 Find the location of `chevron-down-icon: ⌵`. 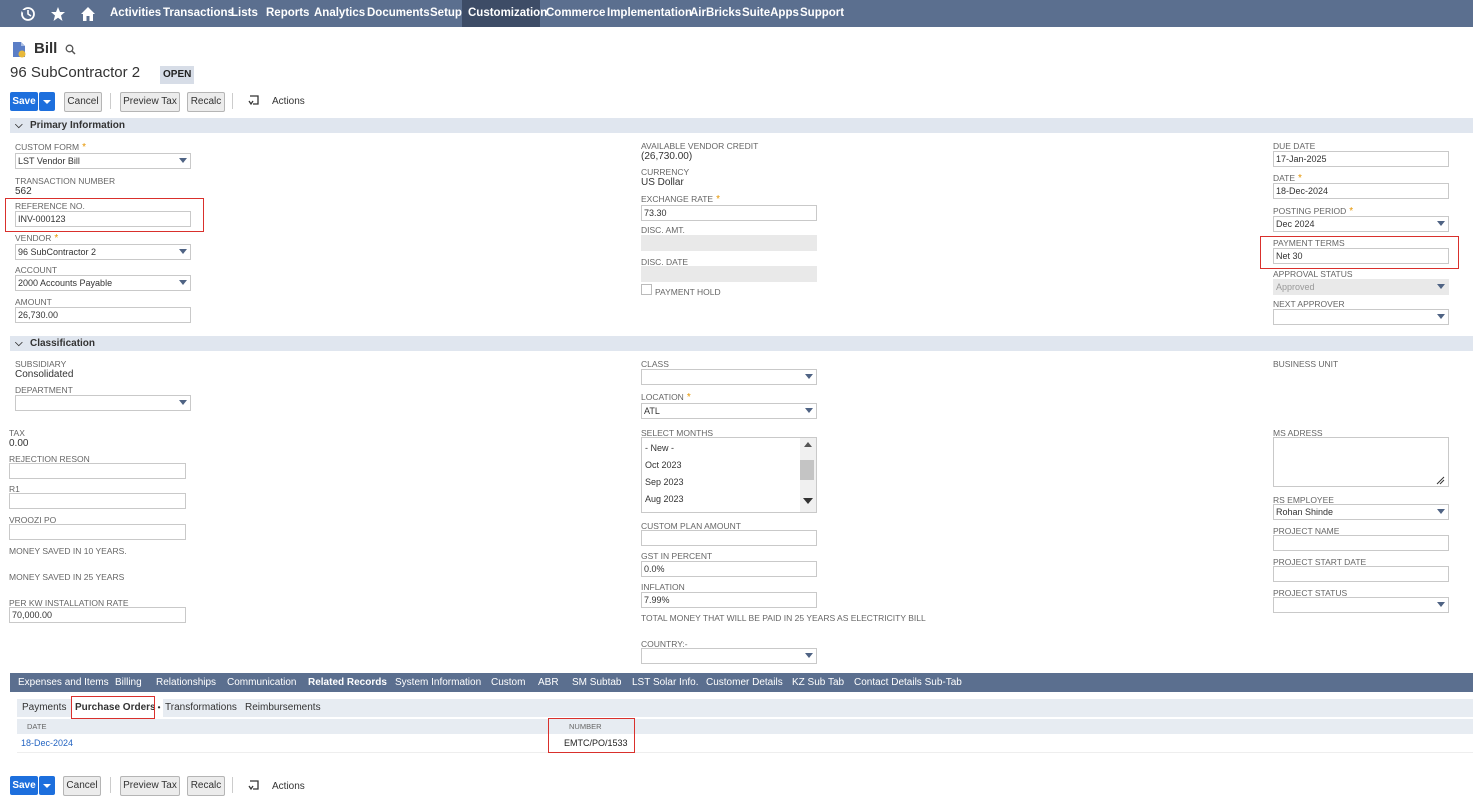

chevron-down-icon: ⌵ is located at coordinates (19, 343).